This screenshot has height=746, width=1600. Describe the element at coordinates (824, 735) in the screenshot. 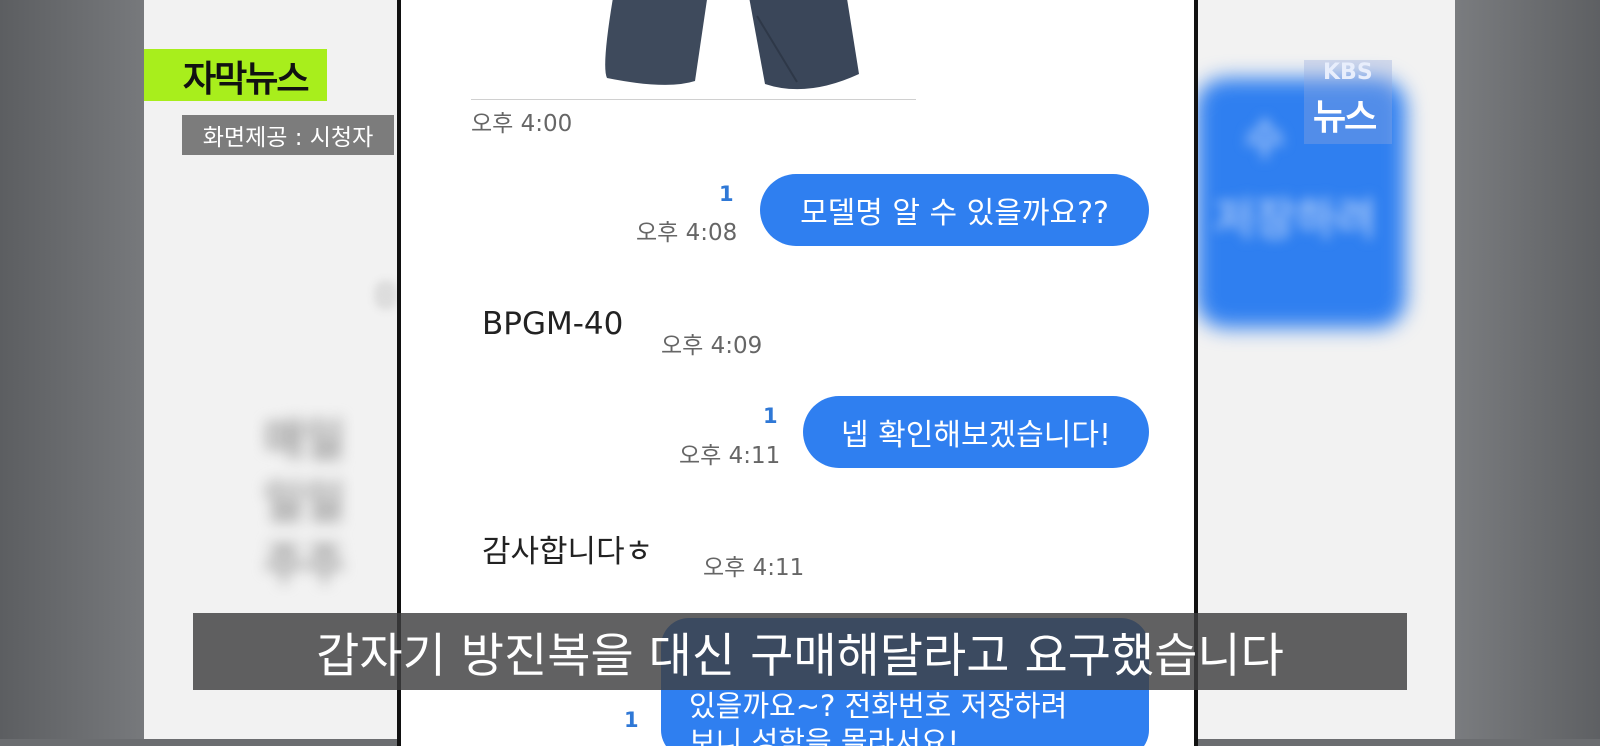

I see `message-line: 보니 성함을 몰라서요!` at that location.